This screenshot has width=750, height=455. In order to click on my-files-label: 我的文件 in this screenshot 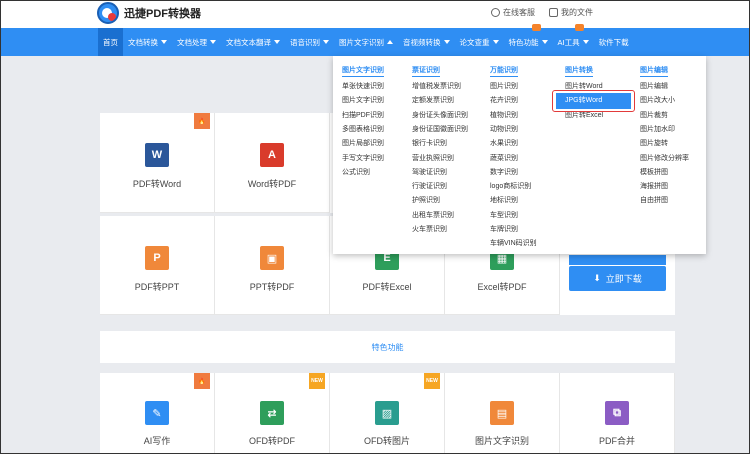, I will do `click(577, 12)`.